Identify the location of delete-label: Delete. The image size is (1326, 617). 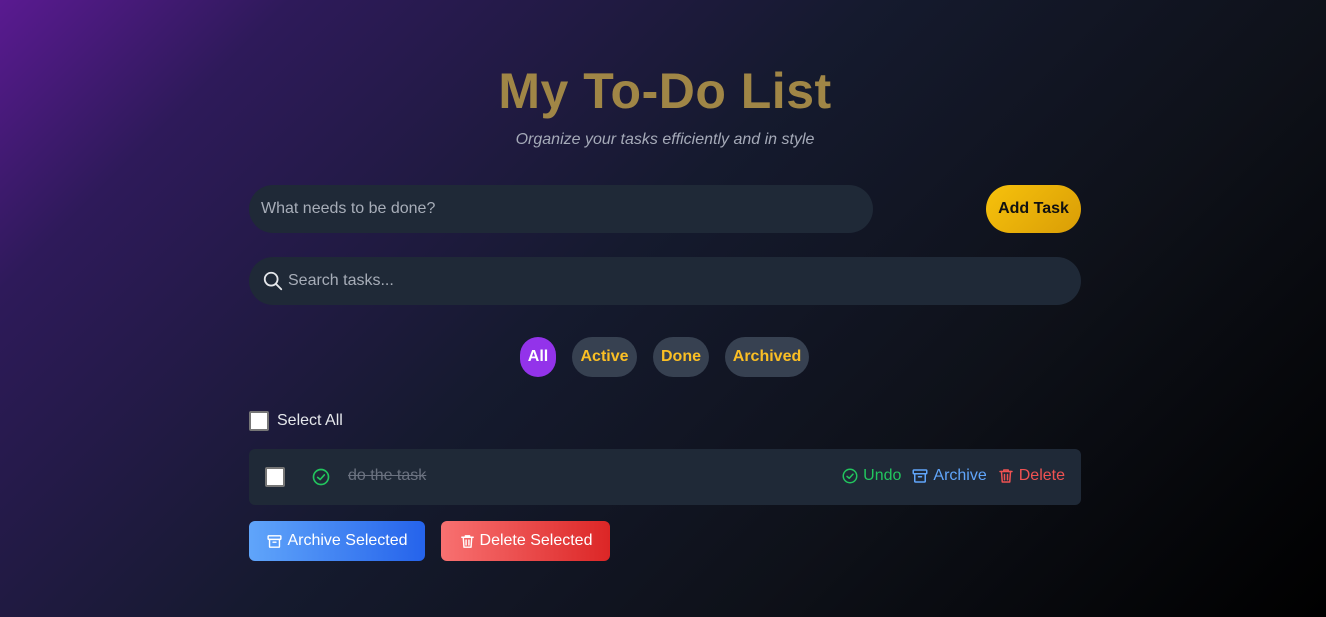
(1041, 475).